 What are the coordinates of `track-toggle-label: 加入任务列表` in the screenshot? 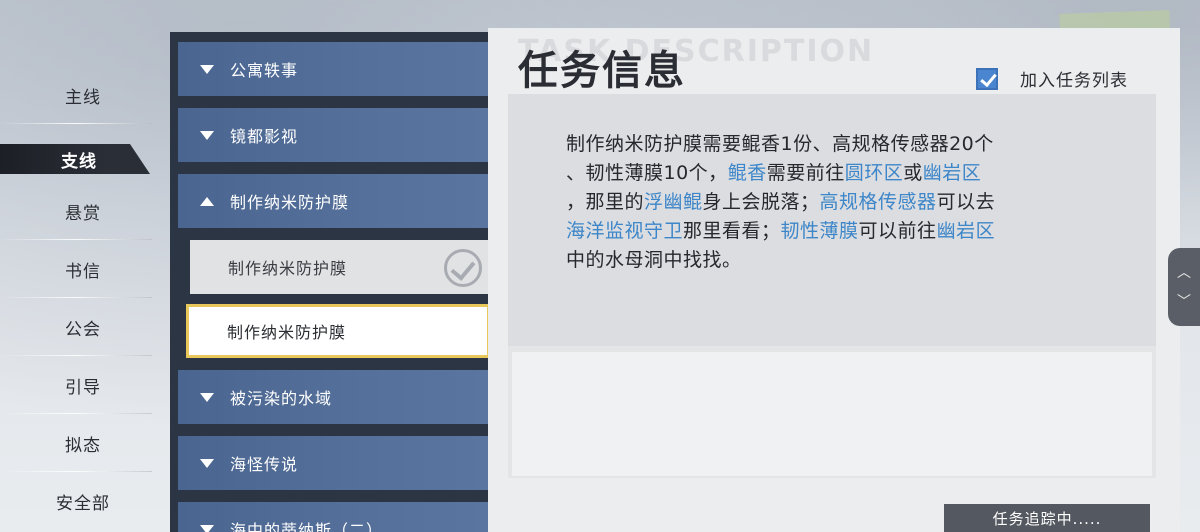 It's located at (1074, 81).